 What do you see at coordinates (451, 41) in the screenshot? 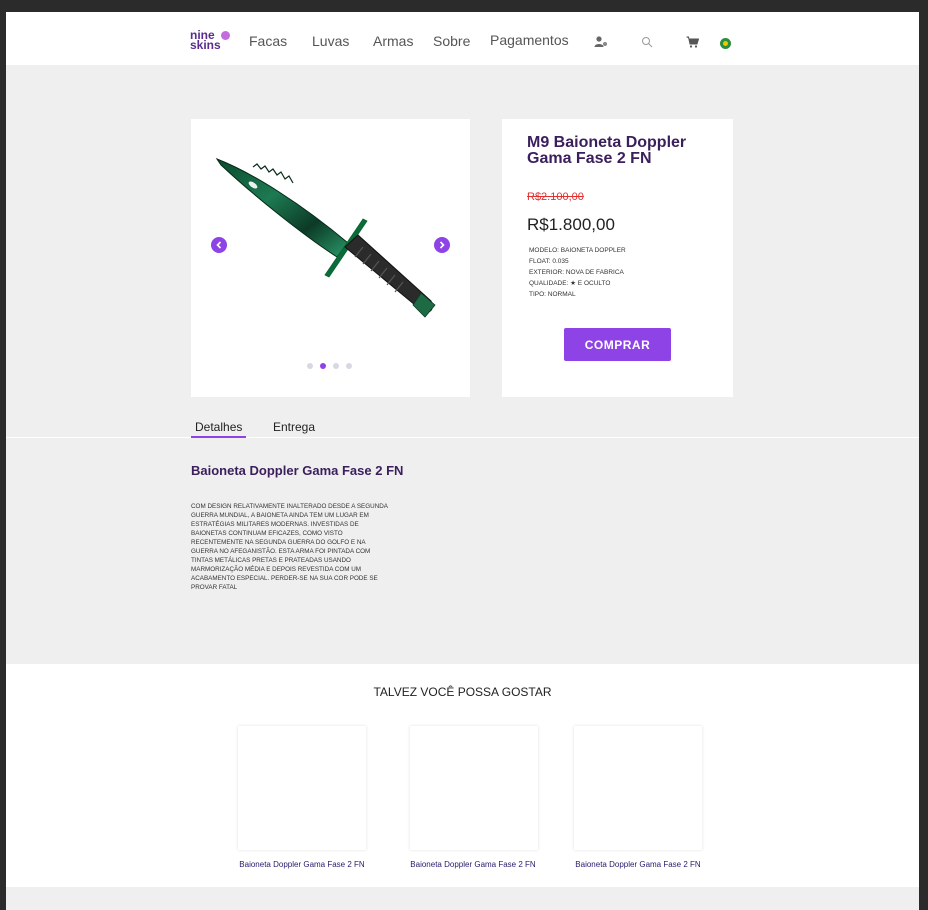
I see `nav-item-sobre: Sobre` at bounding box center [451, 41].